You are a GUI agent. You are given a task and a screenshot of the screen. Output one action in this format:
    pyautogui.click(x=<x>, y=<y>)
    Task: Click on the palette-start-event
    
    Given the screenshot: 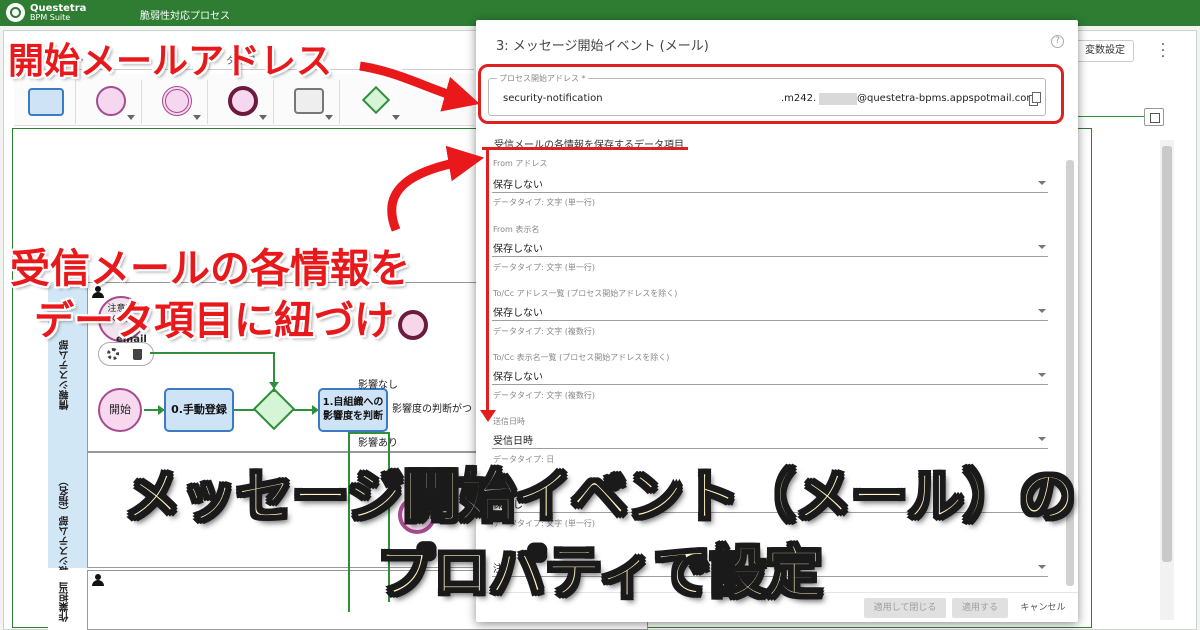 What is the action you would take?
    pyautogui.click(x=111, y=102)
    